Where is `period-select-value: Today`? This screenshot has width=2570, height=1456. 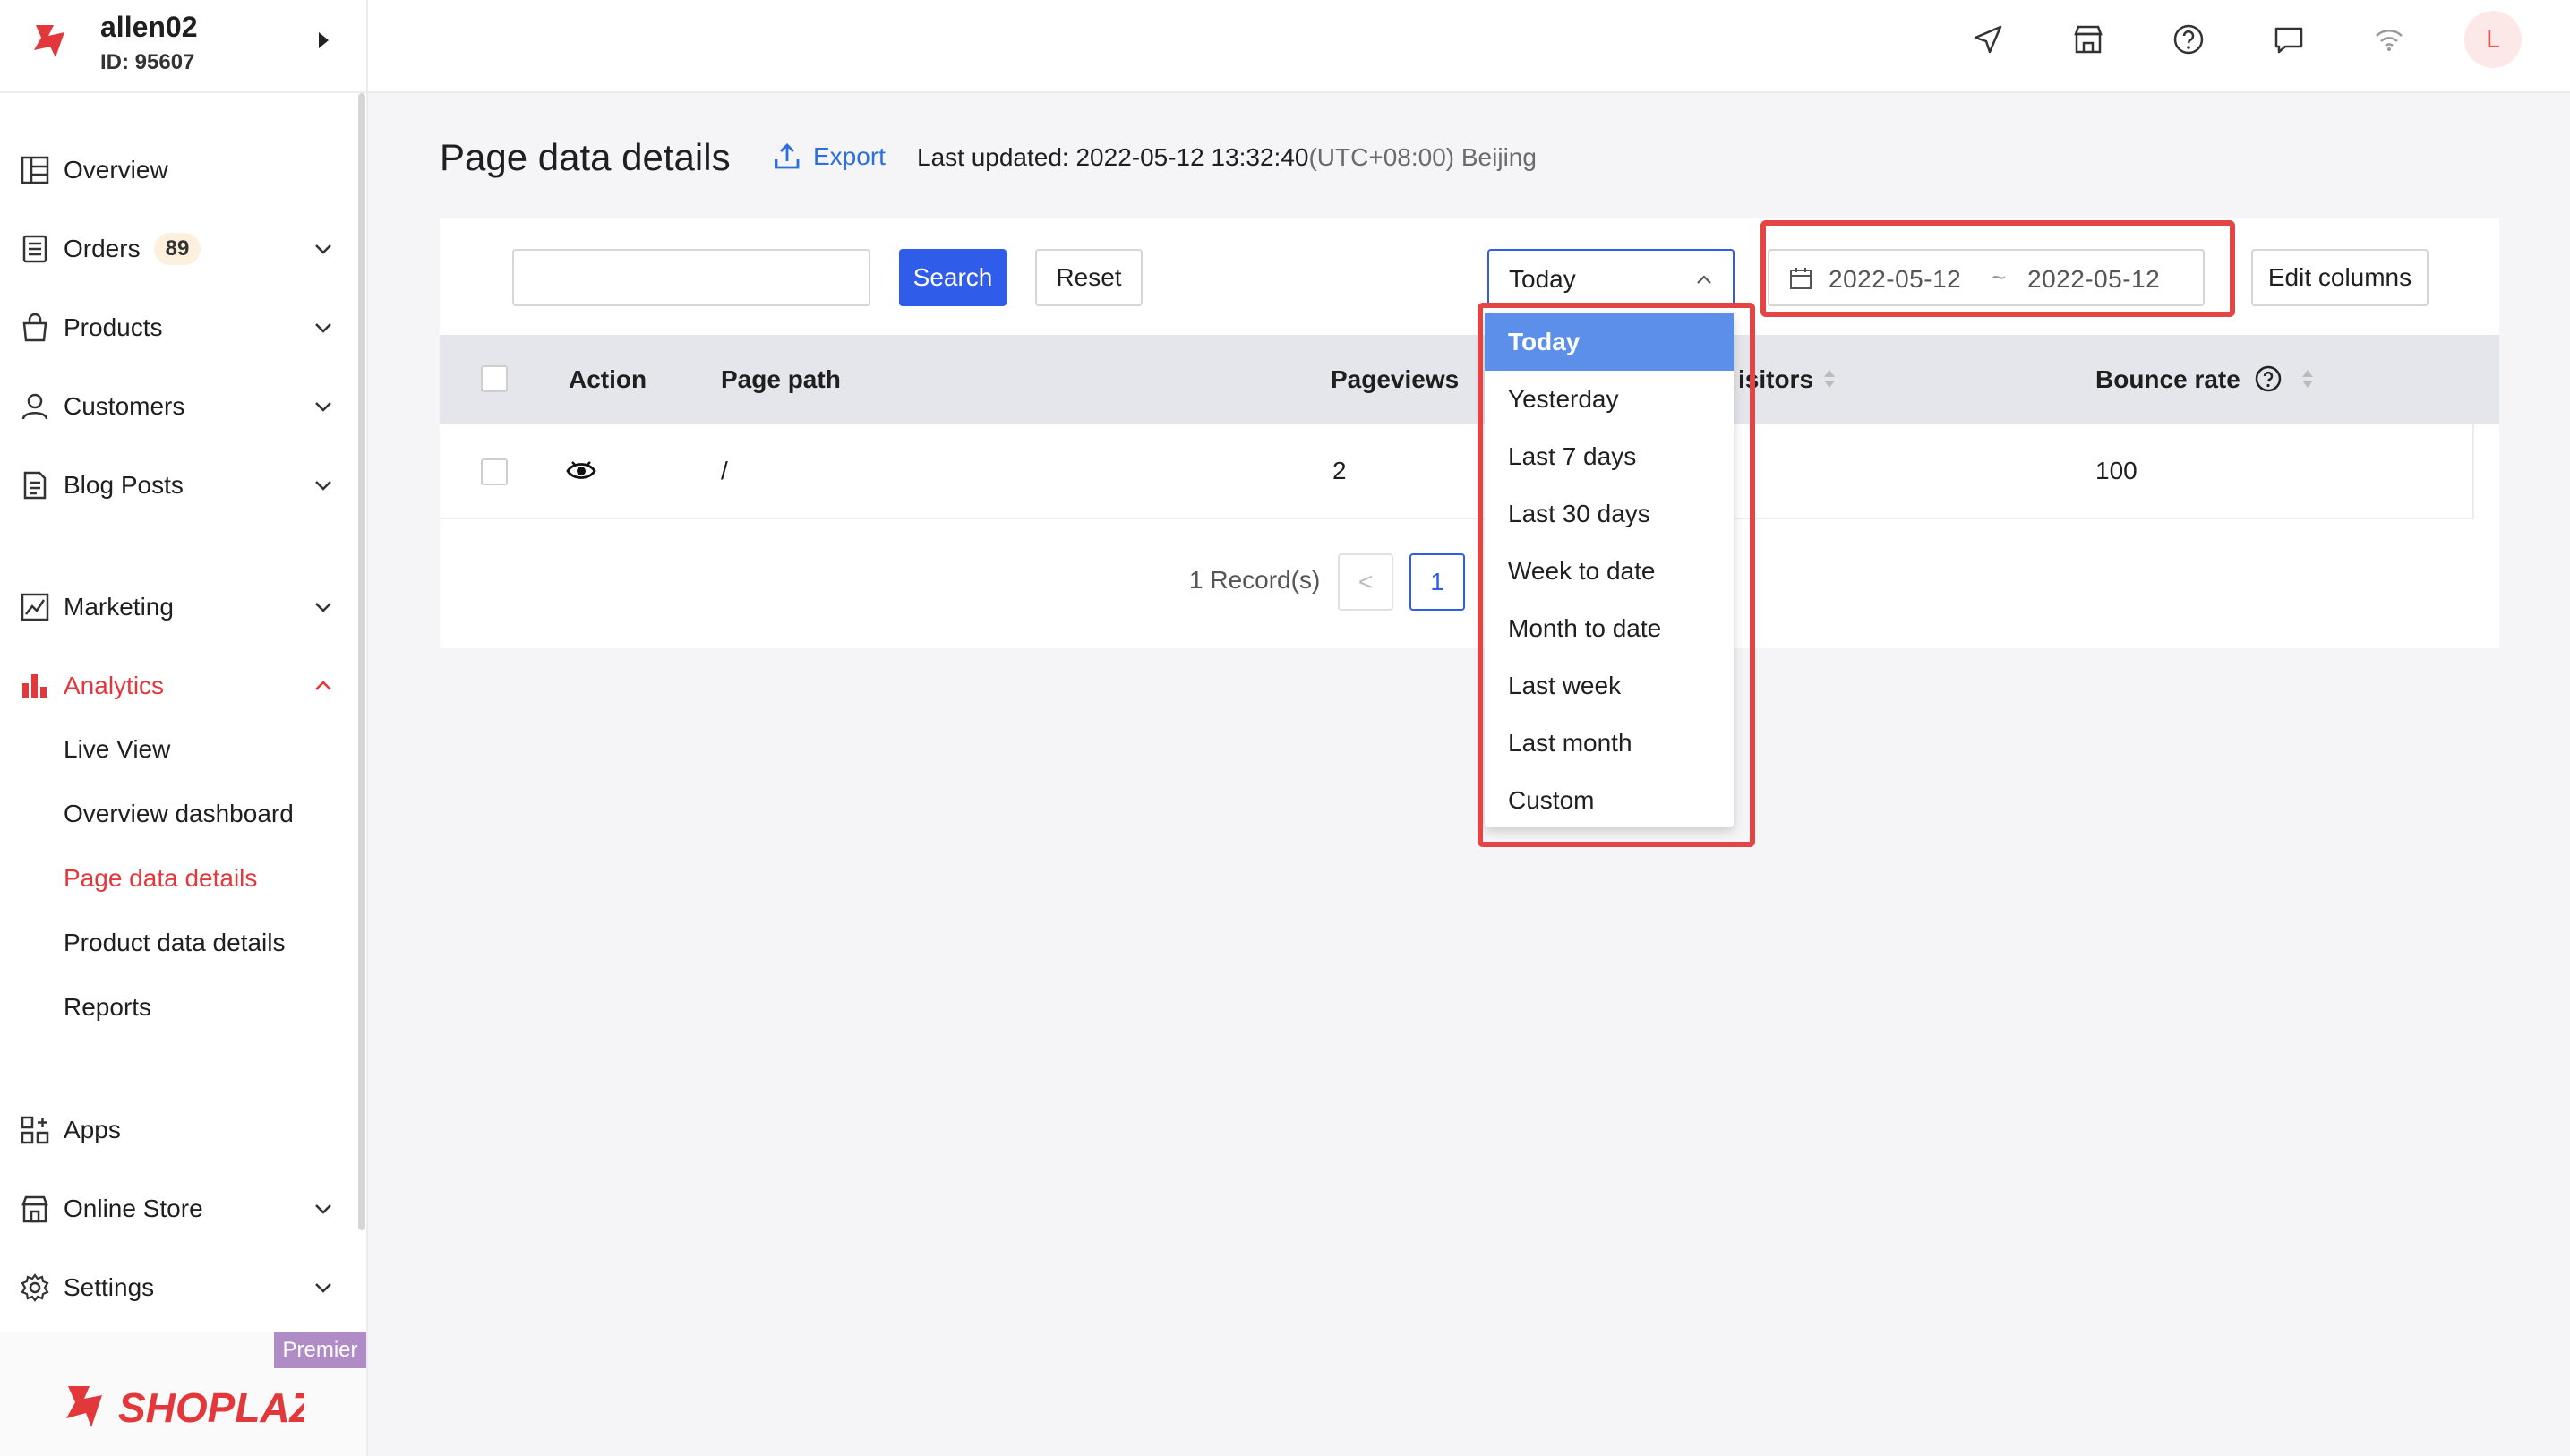 period-select-value: Today is located at coordinates (1542, 279).